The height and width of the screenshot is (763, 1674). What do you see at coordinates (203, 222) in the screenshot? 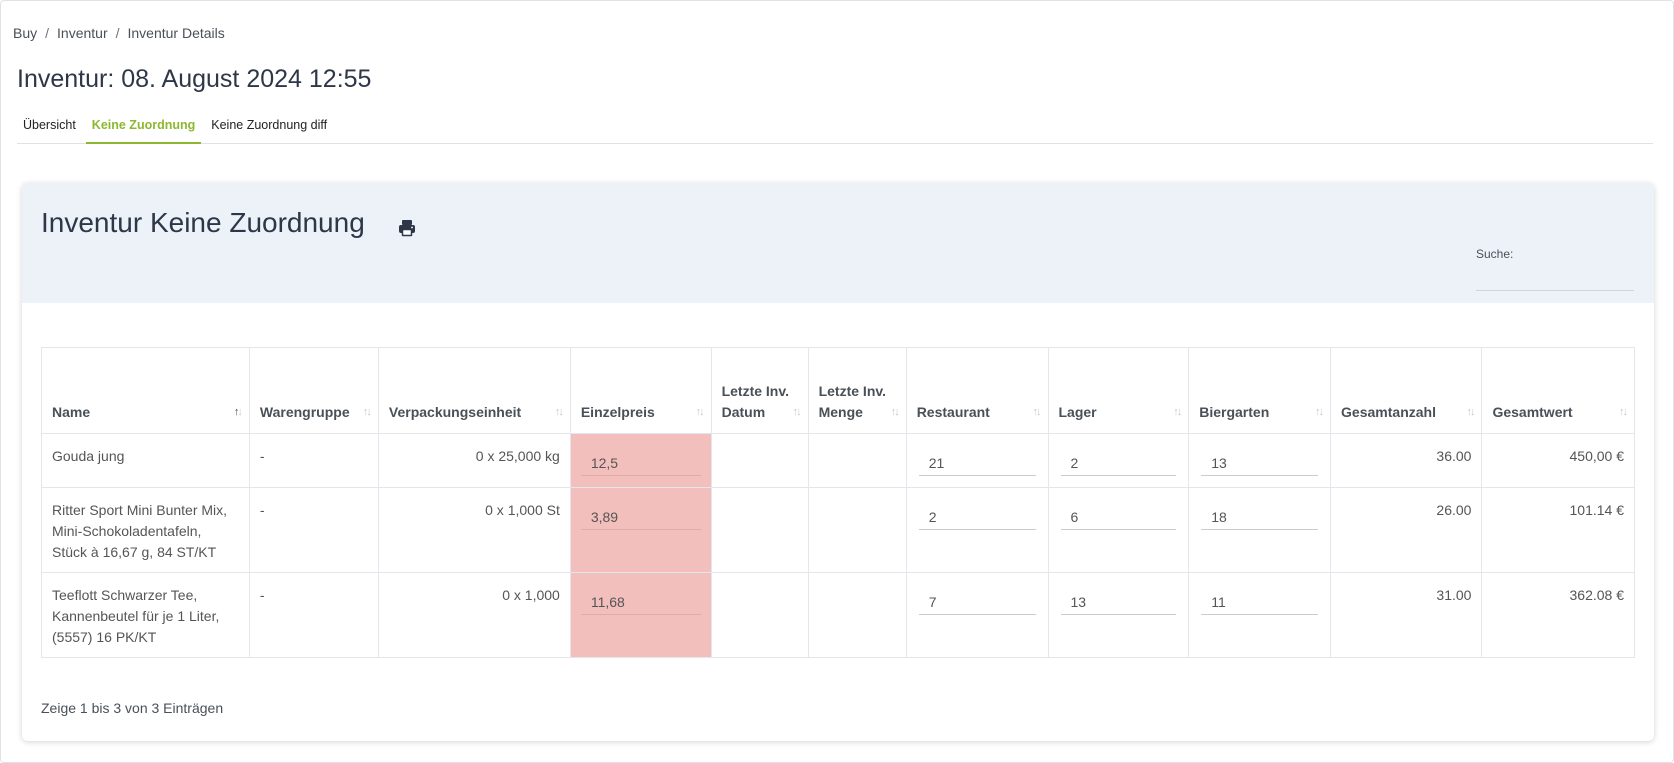
I see `card-title: Inventur Keine Zuordnung` at bounding box center [203, 222].